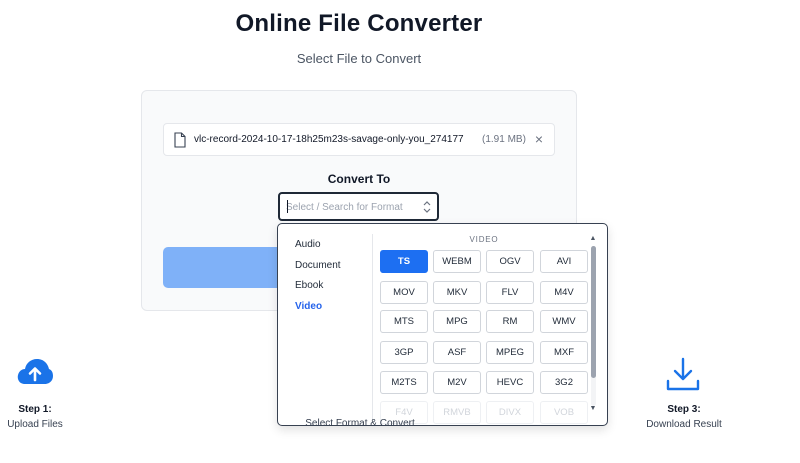  I want to click on category-ebook: Ebook, so click(309, 285).